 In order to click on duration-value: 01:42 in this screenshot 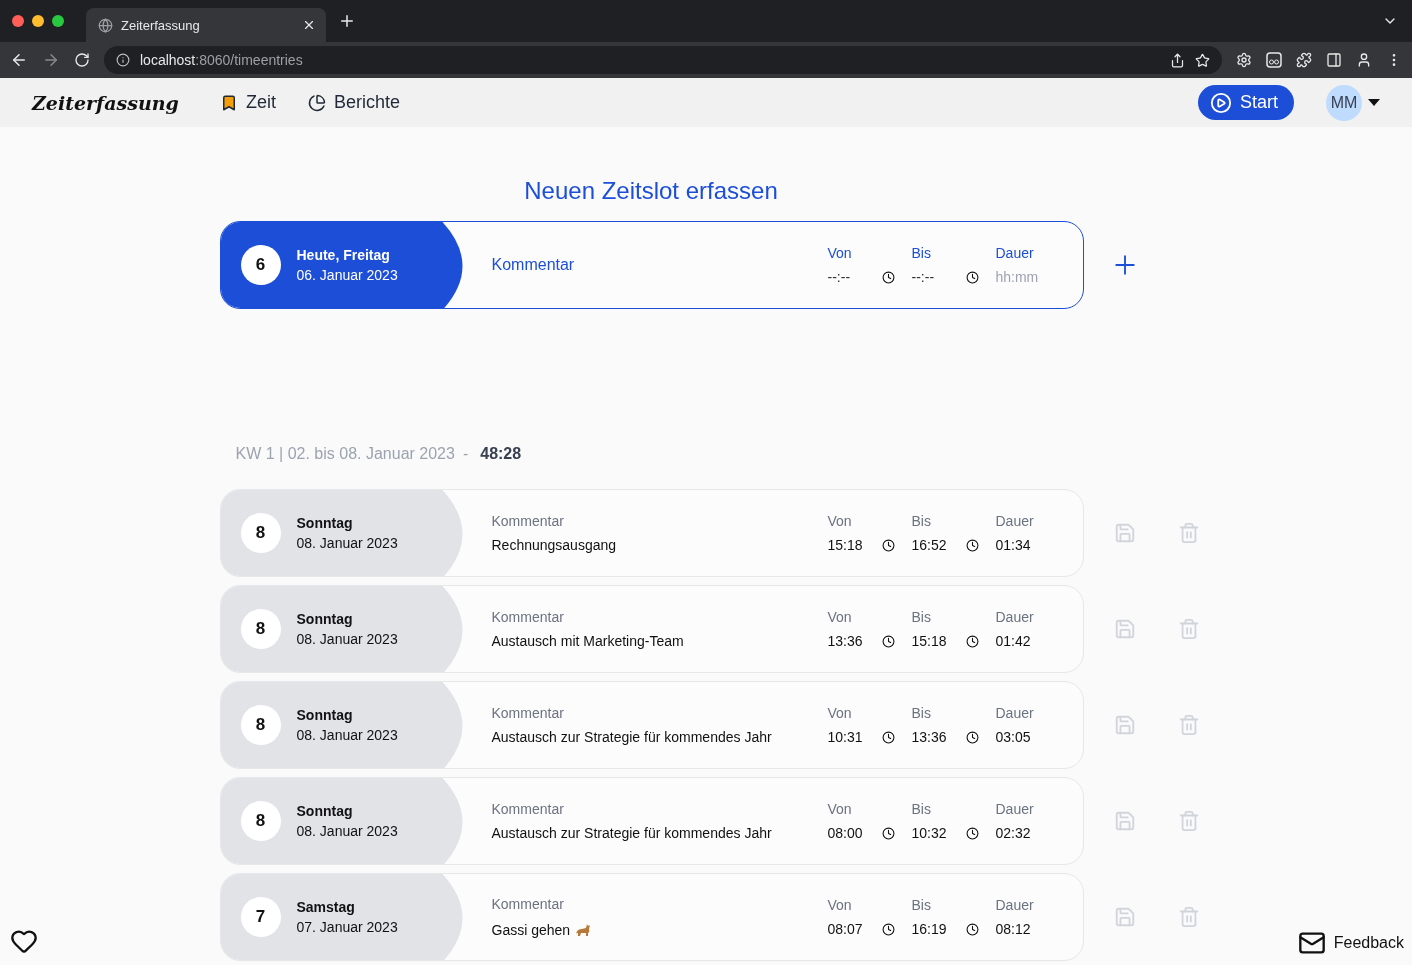, I will do `click(1013, 641)`.